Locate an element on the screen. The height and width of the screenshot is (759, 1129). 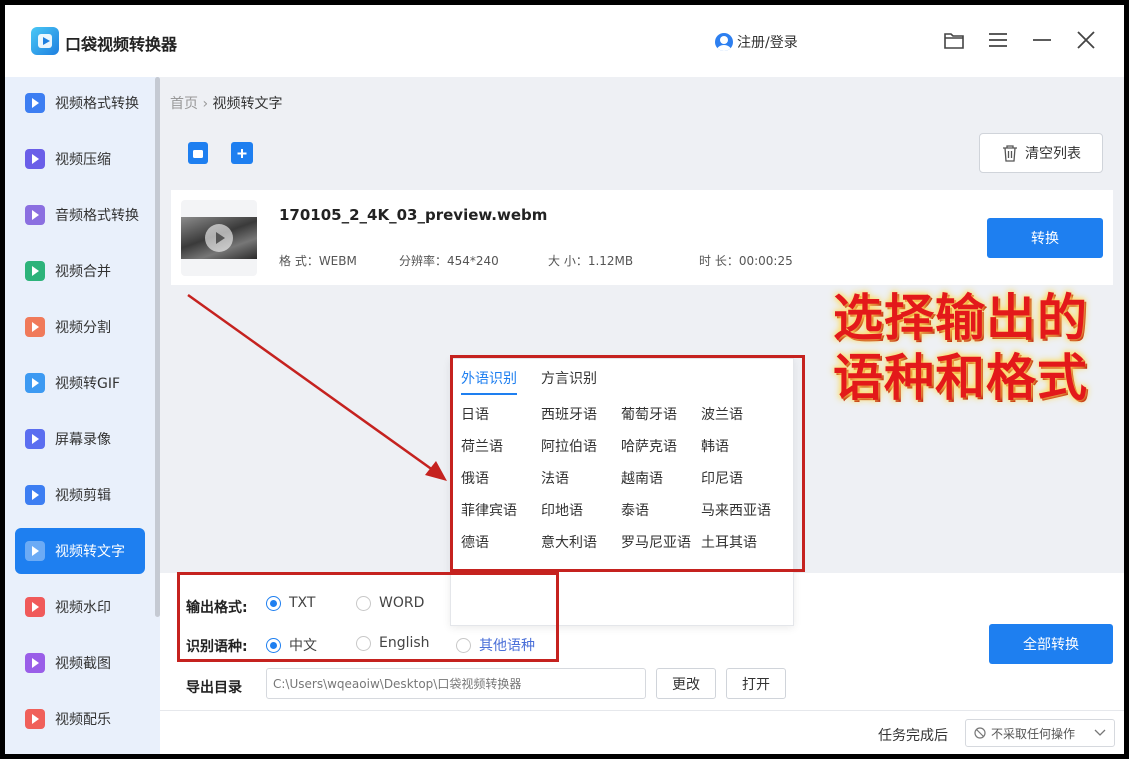
annotation-line-1: 选择输出的 is located at coordinates (960, 318).